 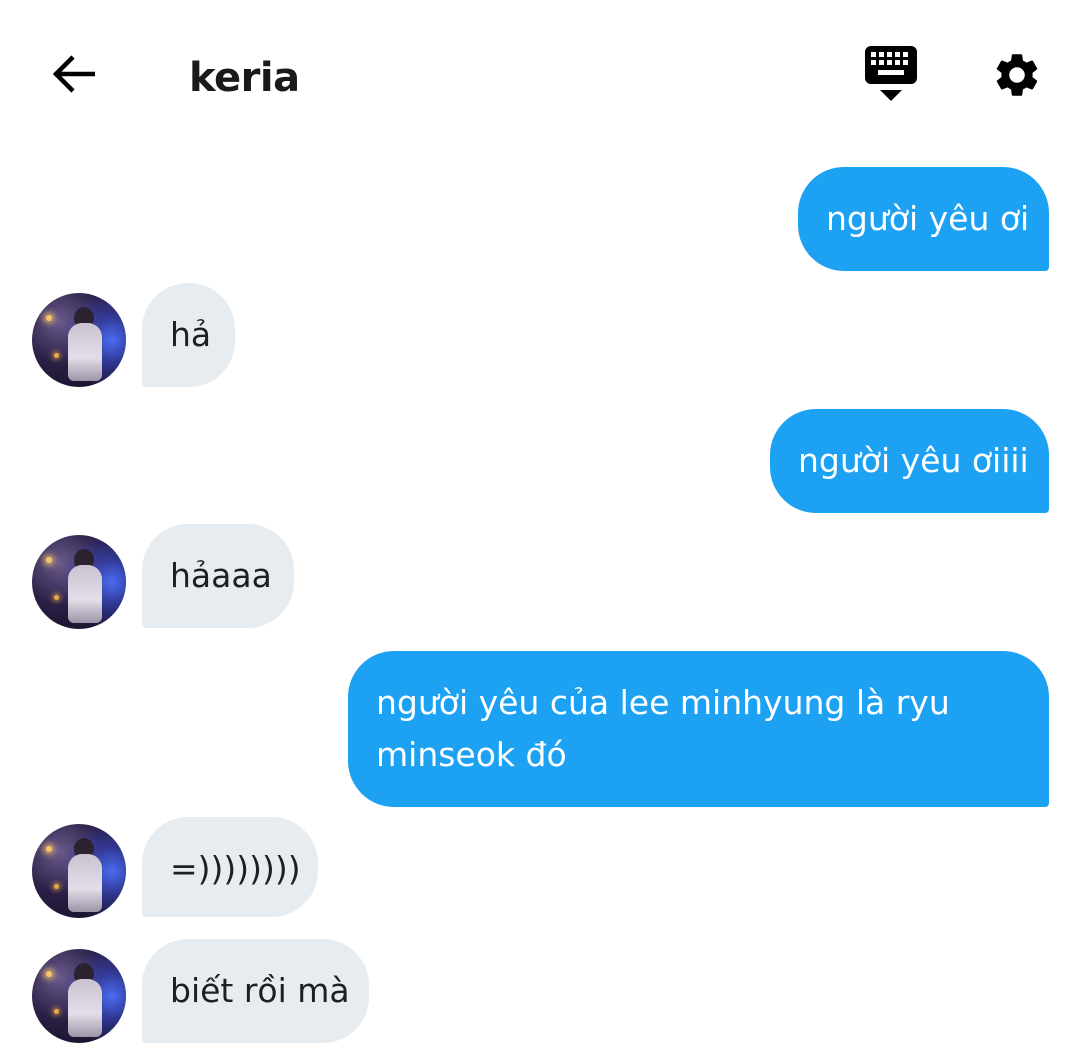 I want to click on settings-button, so click(x=1017, y=75).